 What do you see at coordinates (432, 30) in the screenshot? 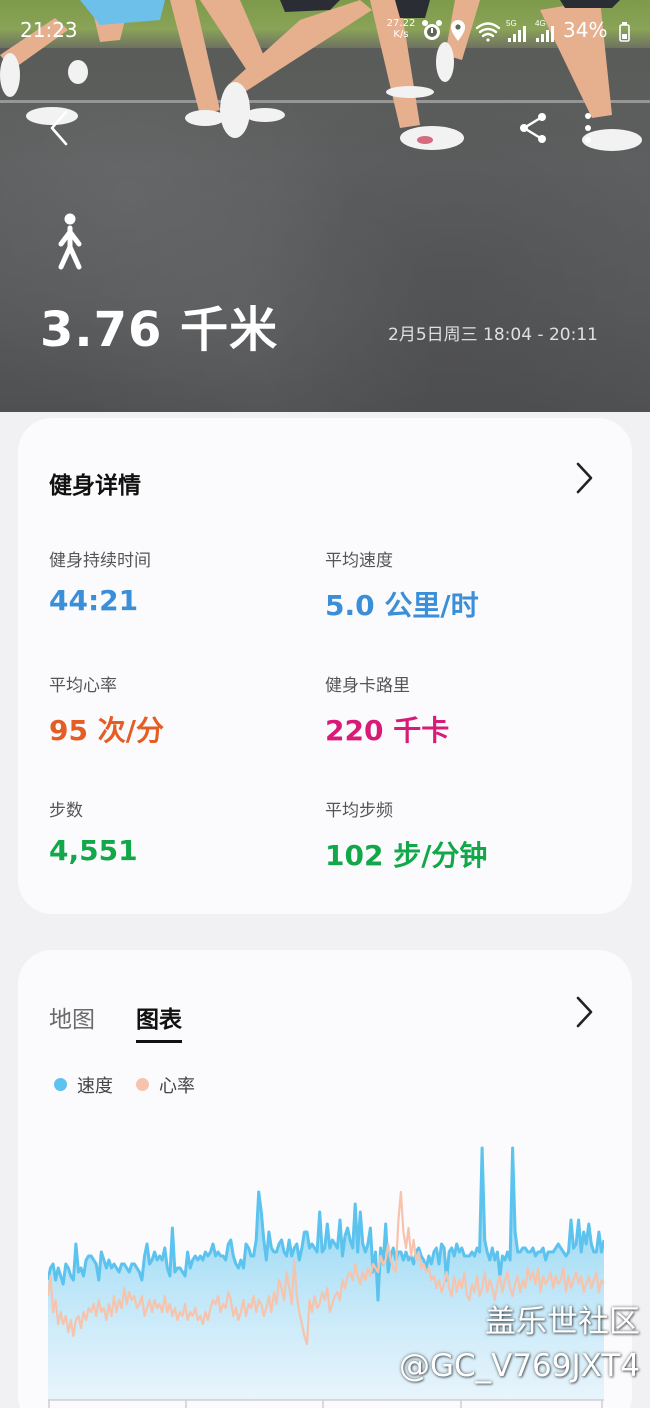
I see `alarm-icon` at bounding box center [432, 30].